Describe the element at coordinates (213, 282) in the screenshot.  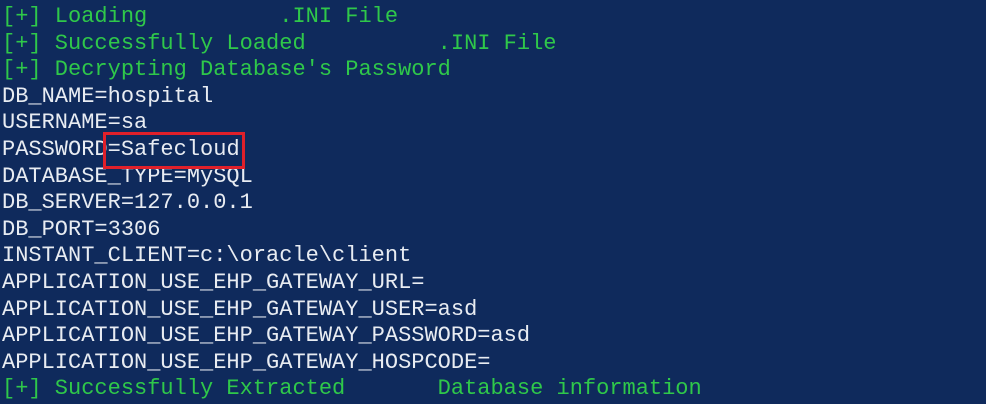
I see `output-line-gateway-url: APPLICATION_USE_EHP_GATEWAY_URL=` at that location.